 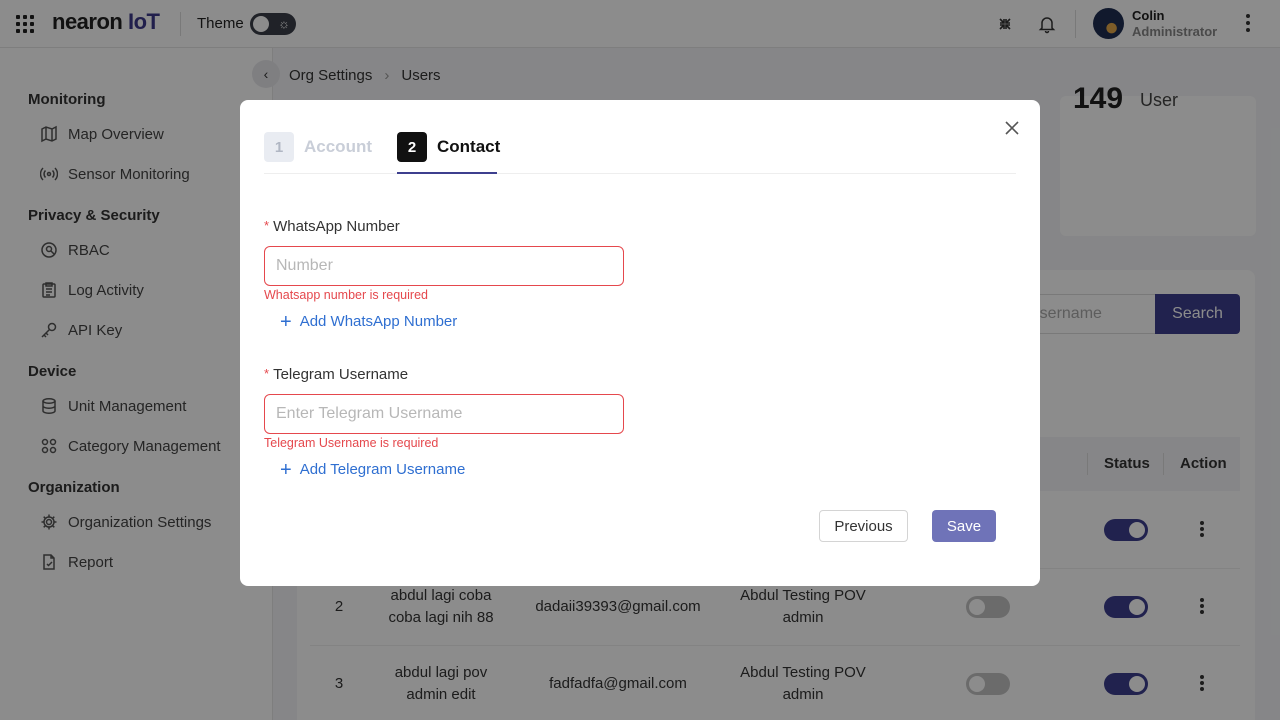 I want to click on save-button: Save, so click(x=964, y=526).